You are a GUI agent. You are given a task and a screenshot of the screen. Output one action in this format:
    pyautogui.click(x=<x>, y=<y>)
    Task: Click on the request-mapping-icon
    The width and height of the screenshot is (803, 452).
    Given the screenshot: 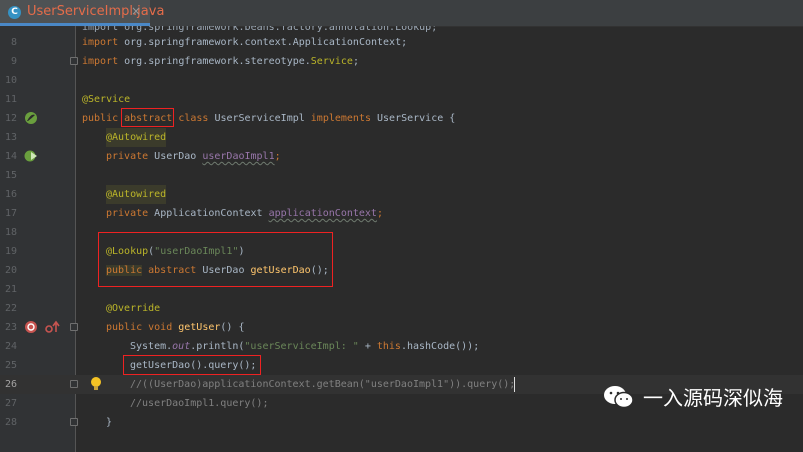 What is the action you would take?
    pyautogui.click(x=31, y=327)
    